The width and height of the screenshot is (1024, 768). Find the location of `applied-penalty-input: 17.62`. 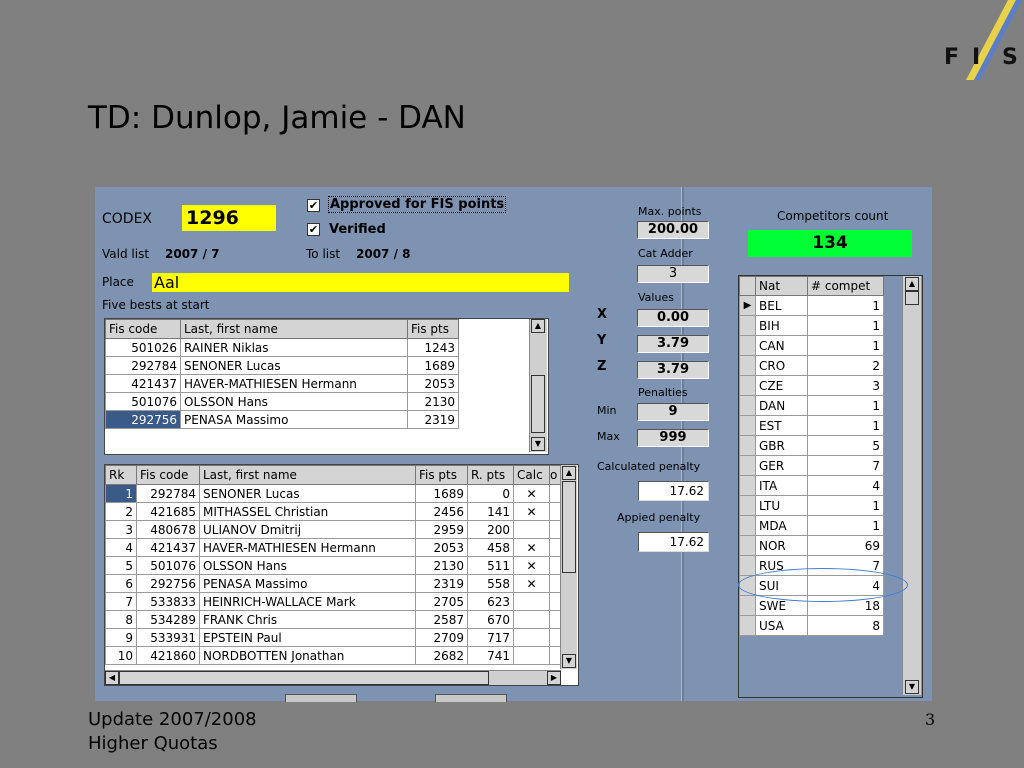

applied-penalty-input: 17.62 is located at coordinates (673, 542).